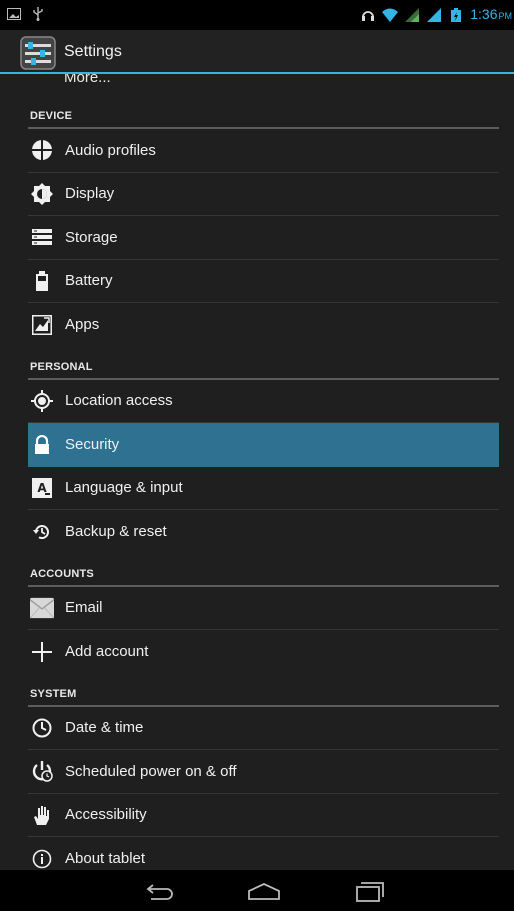  I want to click on list-item-date-time: Date & time, so click(263, 728).